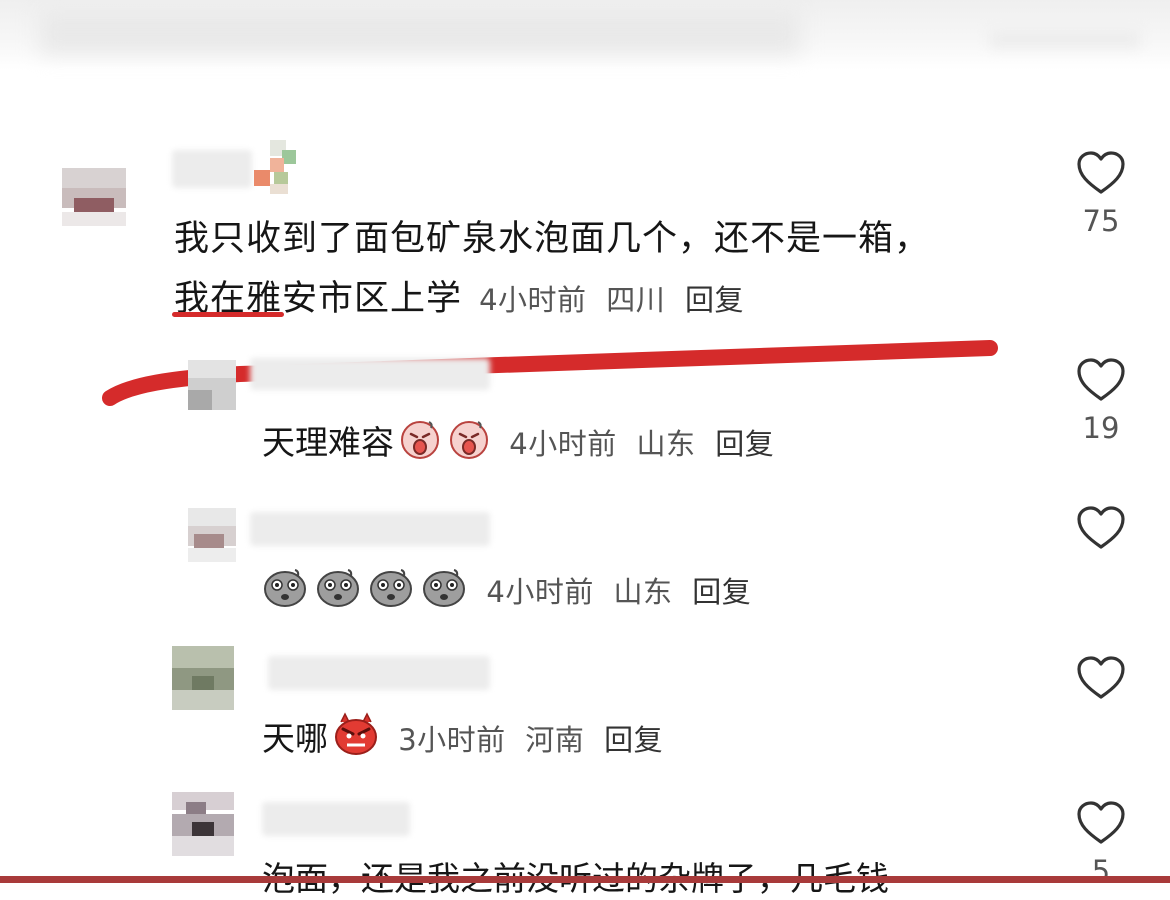 The image size is (1170, 900). Describe the element at coordinates (295, 738) in the screenshot. I see `comment-text: 天哪` at that location.